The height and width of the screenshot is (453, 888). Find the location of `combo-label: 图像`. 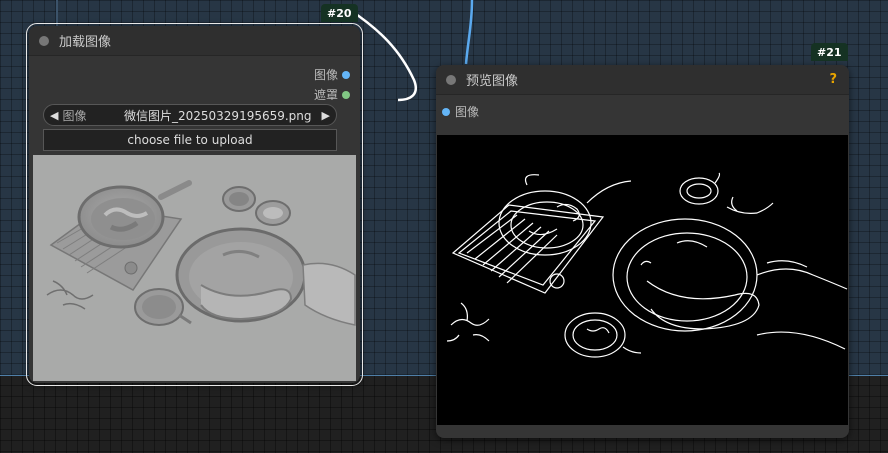

combo-label: 图像 is located at coordinates (74, 115).